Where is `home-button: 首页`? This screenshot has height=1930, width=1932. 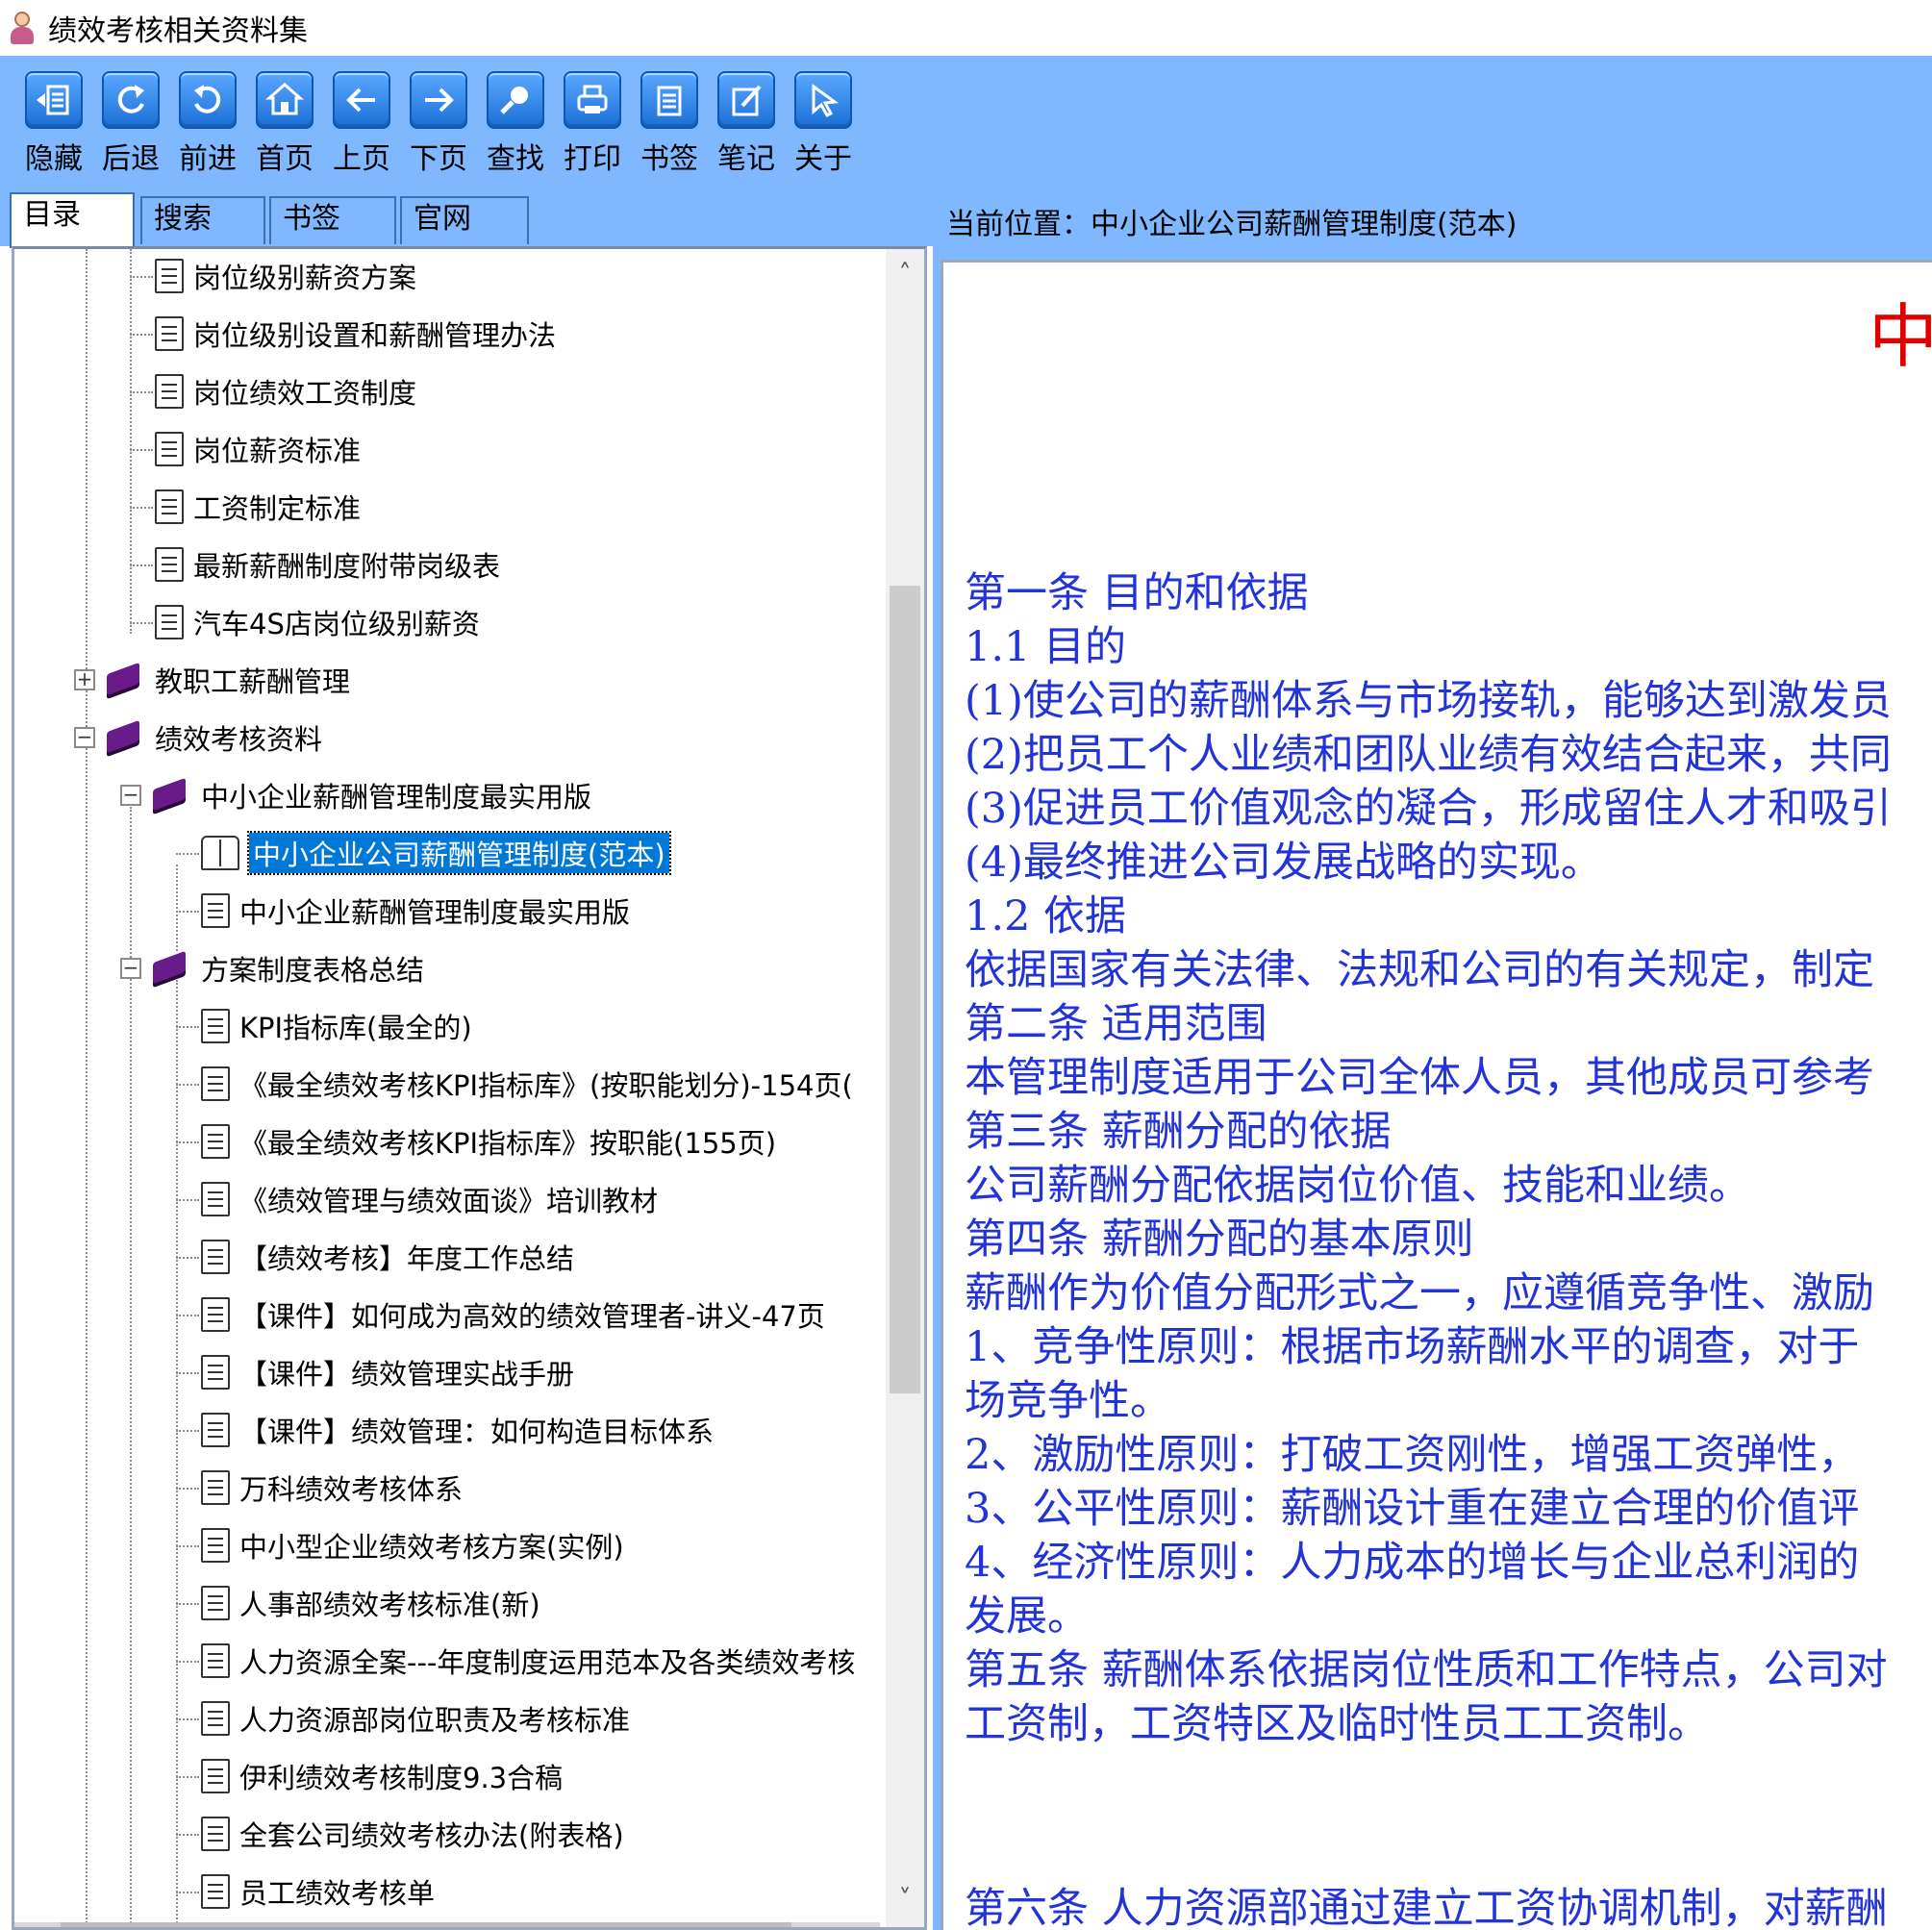
home-button: 首页 is located at coordinates (284, 130).